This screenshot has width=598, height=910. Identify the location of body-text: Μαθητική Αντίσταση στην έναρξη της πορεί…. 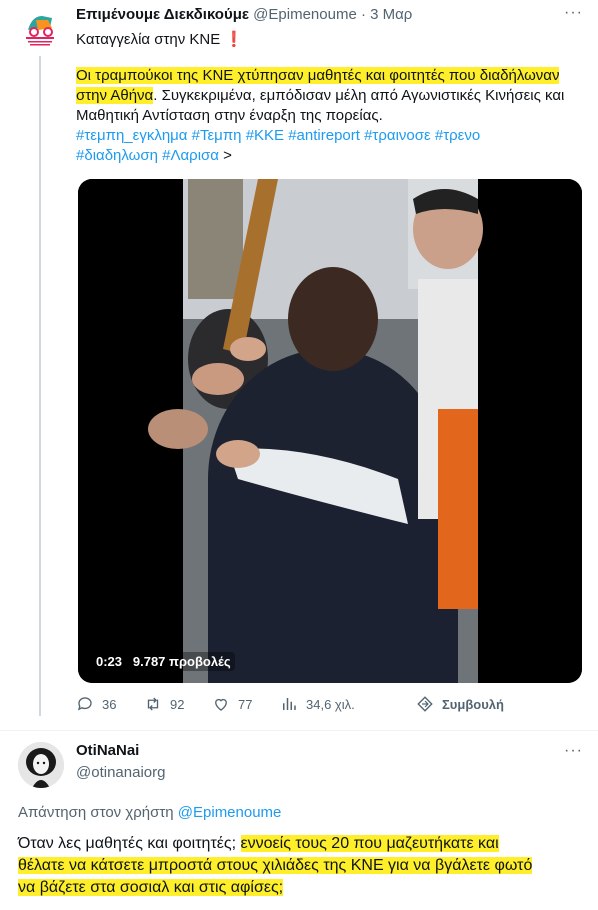
(229, 115).